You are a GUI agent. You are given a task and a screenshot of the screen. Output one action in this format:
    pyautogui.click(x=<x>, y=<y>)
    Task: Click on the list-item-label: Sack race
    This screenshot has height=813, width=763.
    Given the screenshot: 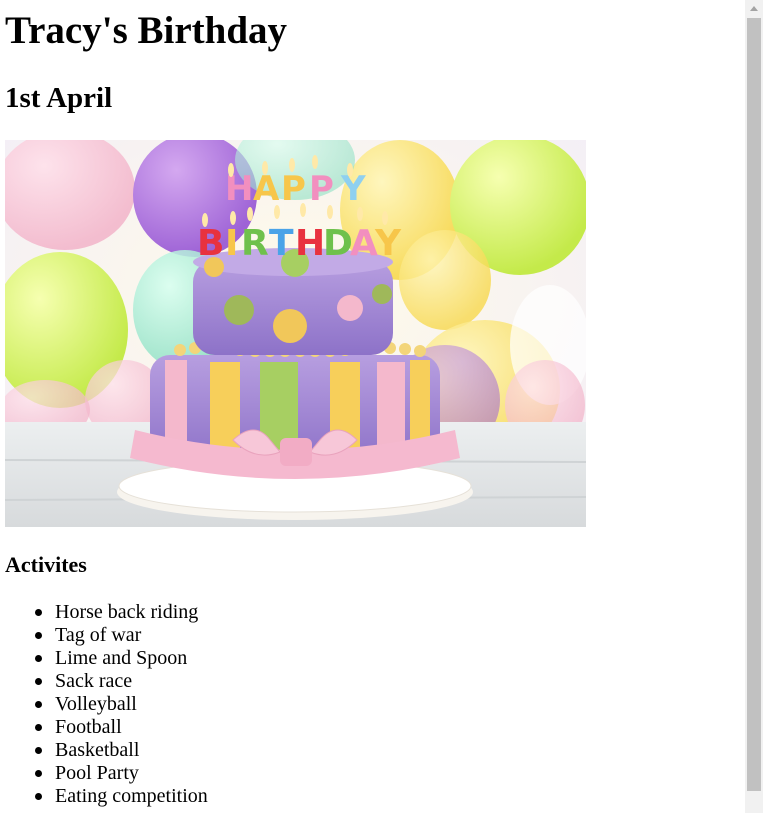 What is the action you would take?
    pyautogui.click(x=94, y=681)
    